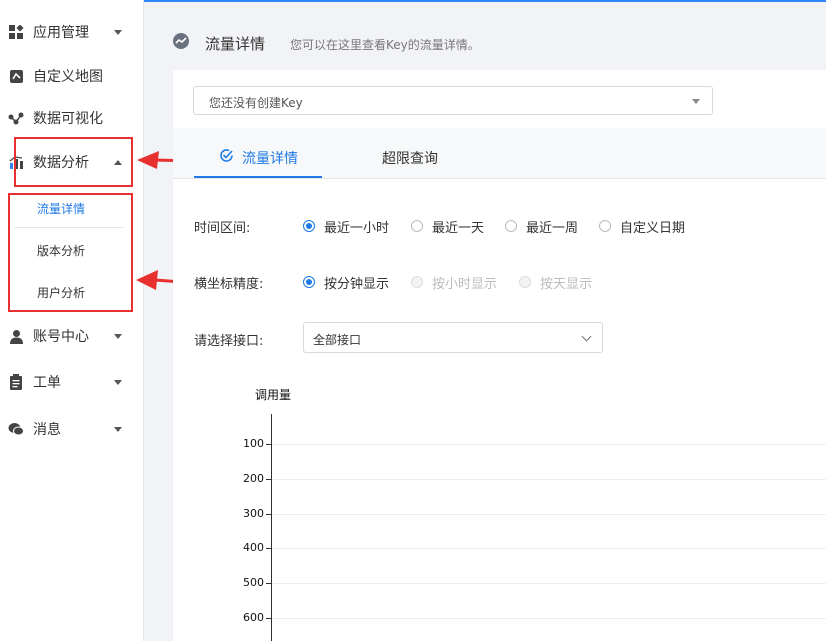 The height and width of the screenshot is (641, 826). I want to click on x-precision-label: 横坐标精度:, so click(229, 284).